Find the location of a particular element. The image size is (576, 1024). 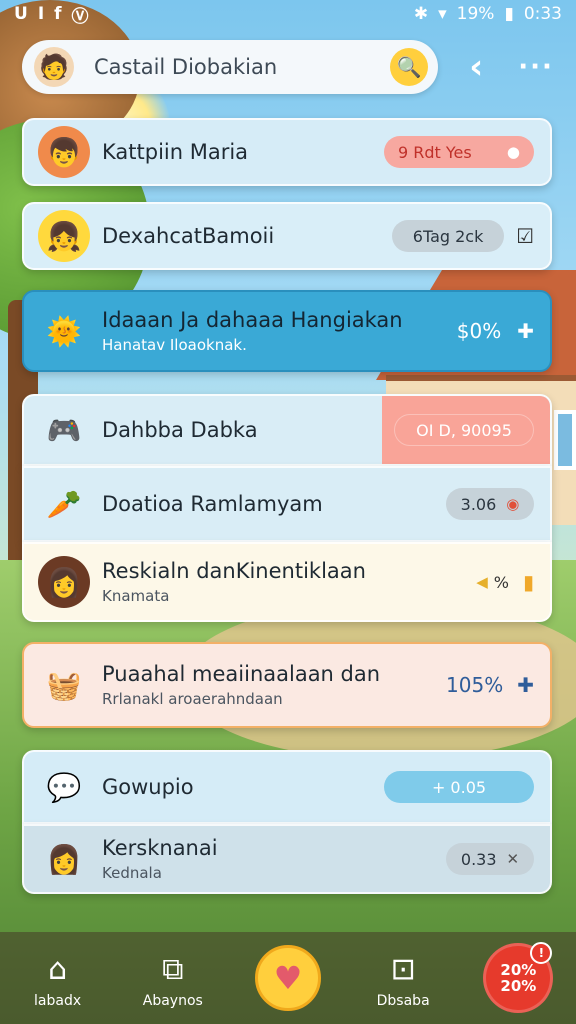

pill-label: 3.06 is located at coordinates (478, 504).